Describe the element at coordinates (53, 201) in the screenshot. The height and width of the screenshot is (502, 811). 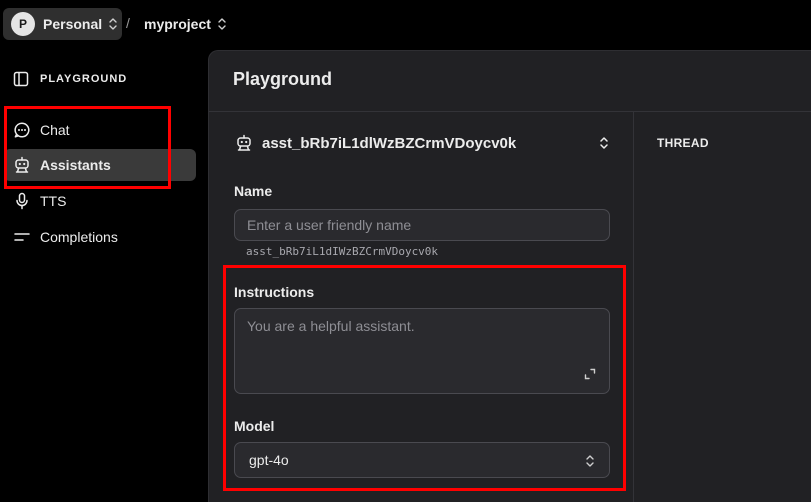
I see `sidebar-item-label: TTS` at that location.